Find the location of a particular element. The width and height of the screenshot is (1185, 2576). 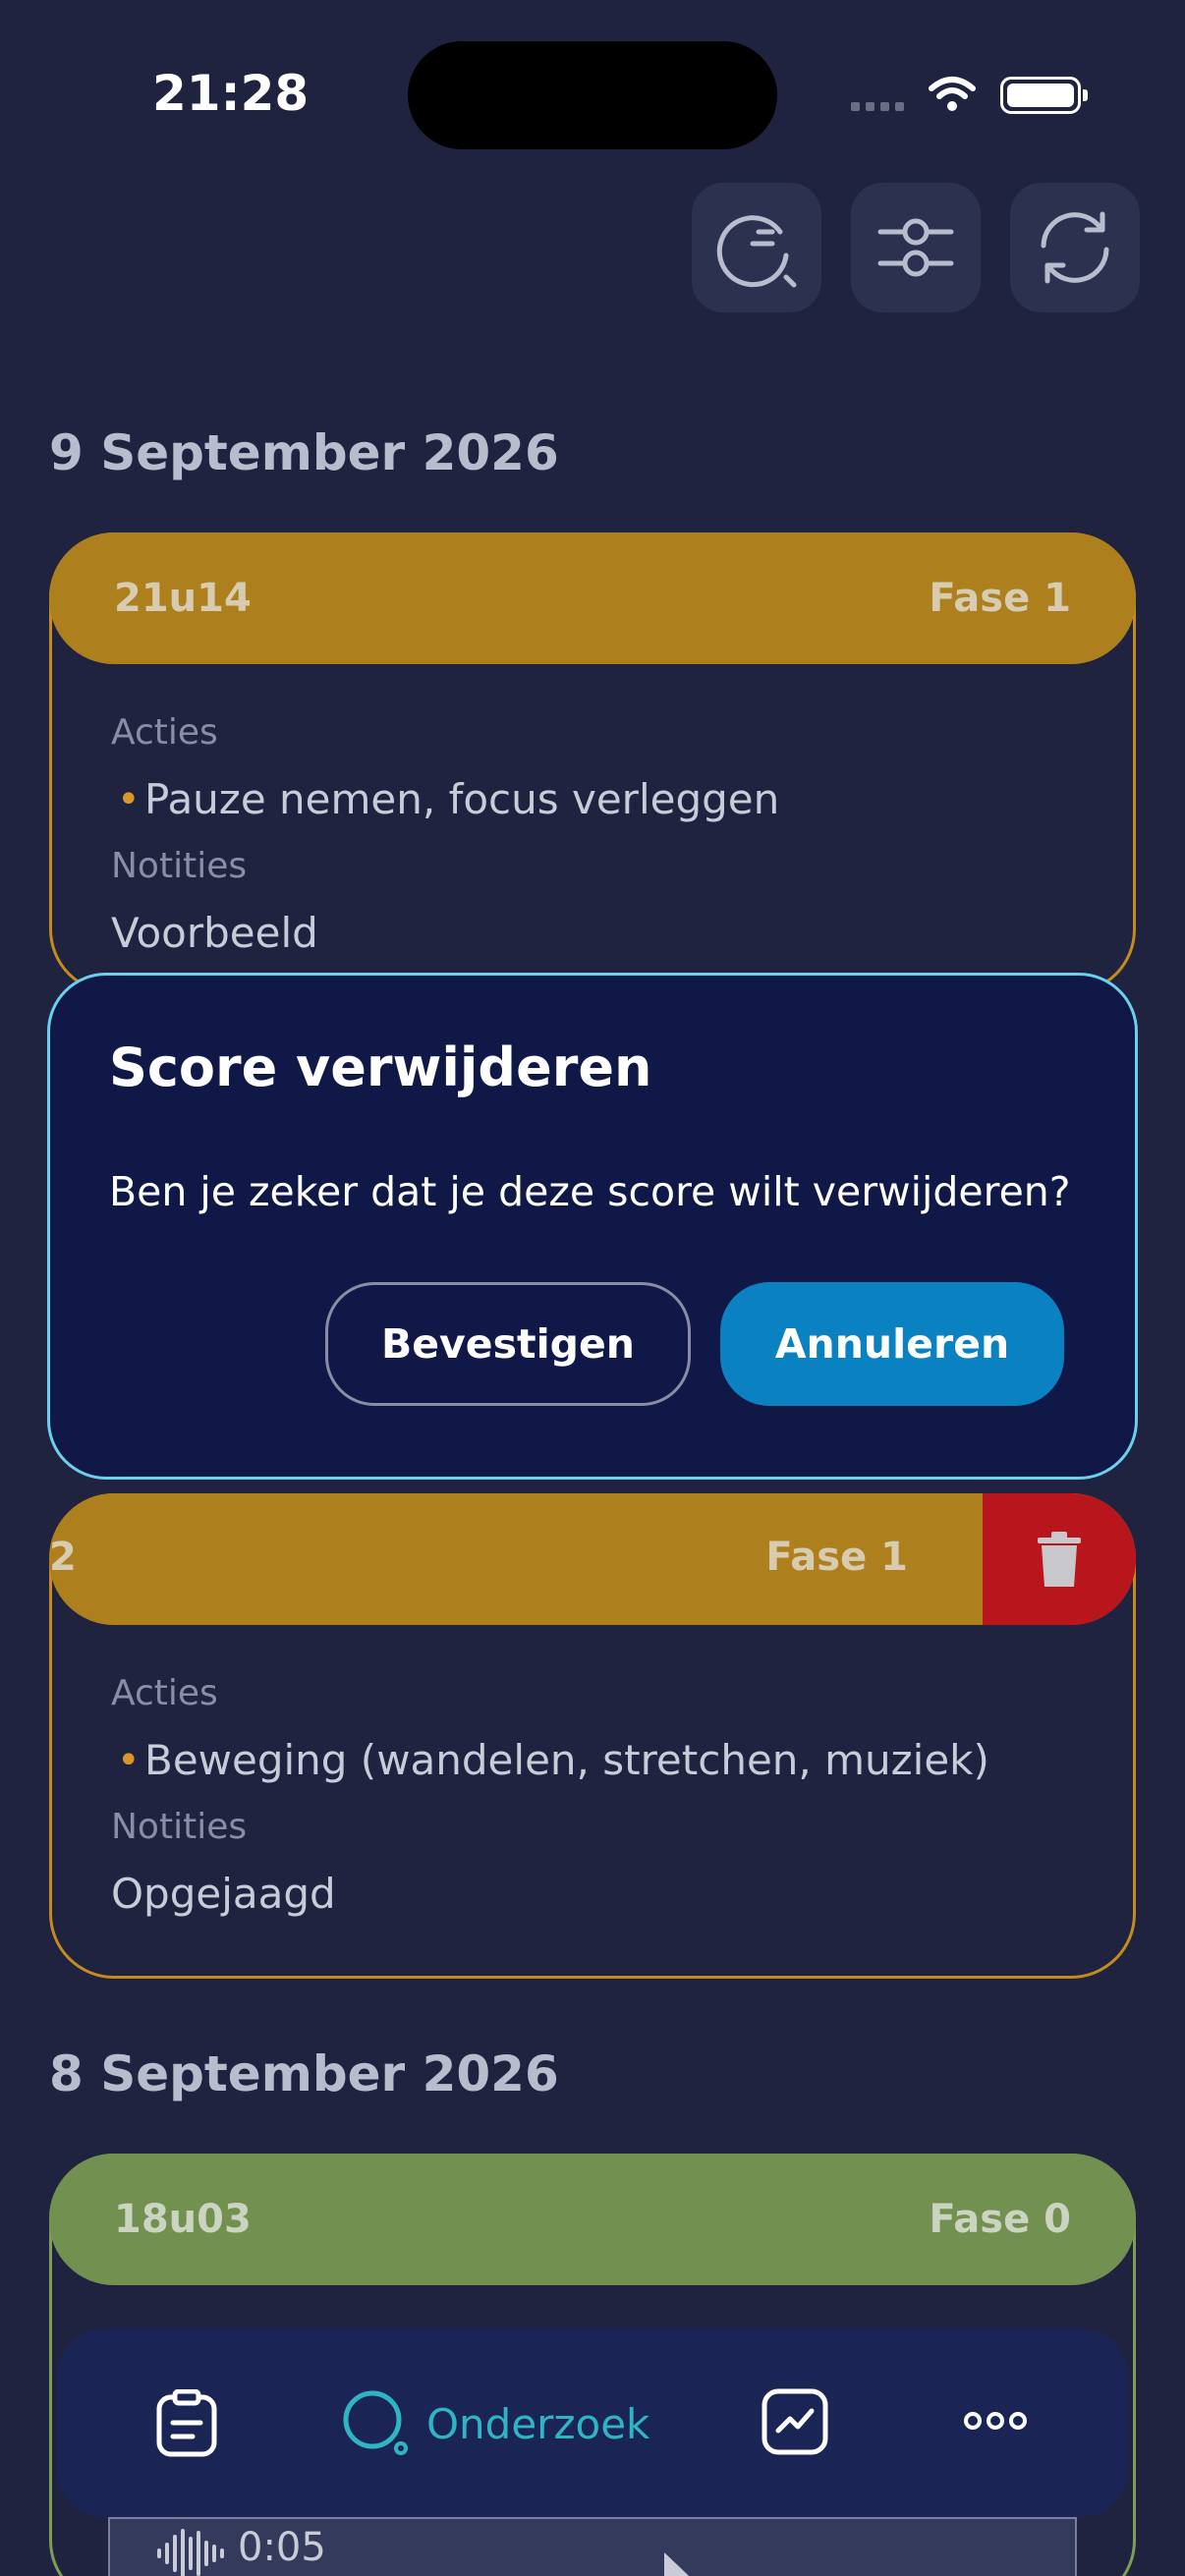

trash-icon is located at coordinates (1060, 1559).